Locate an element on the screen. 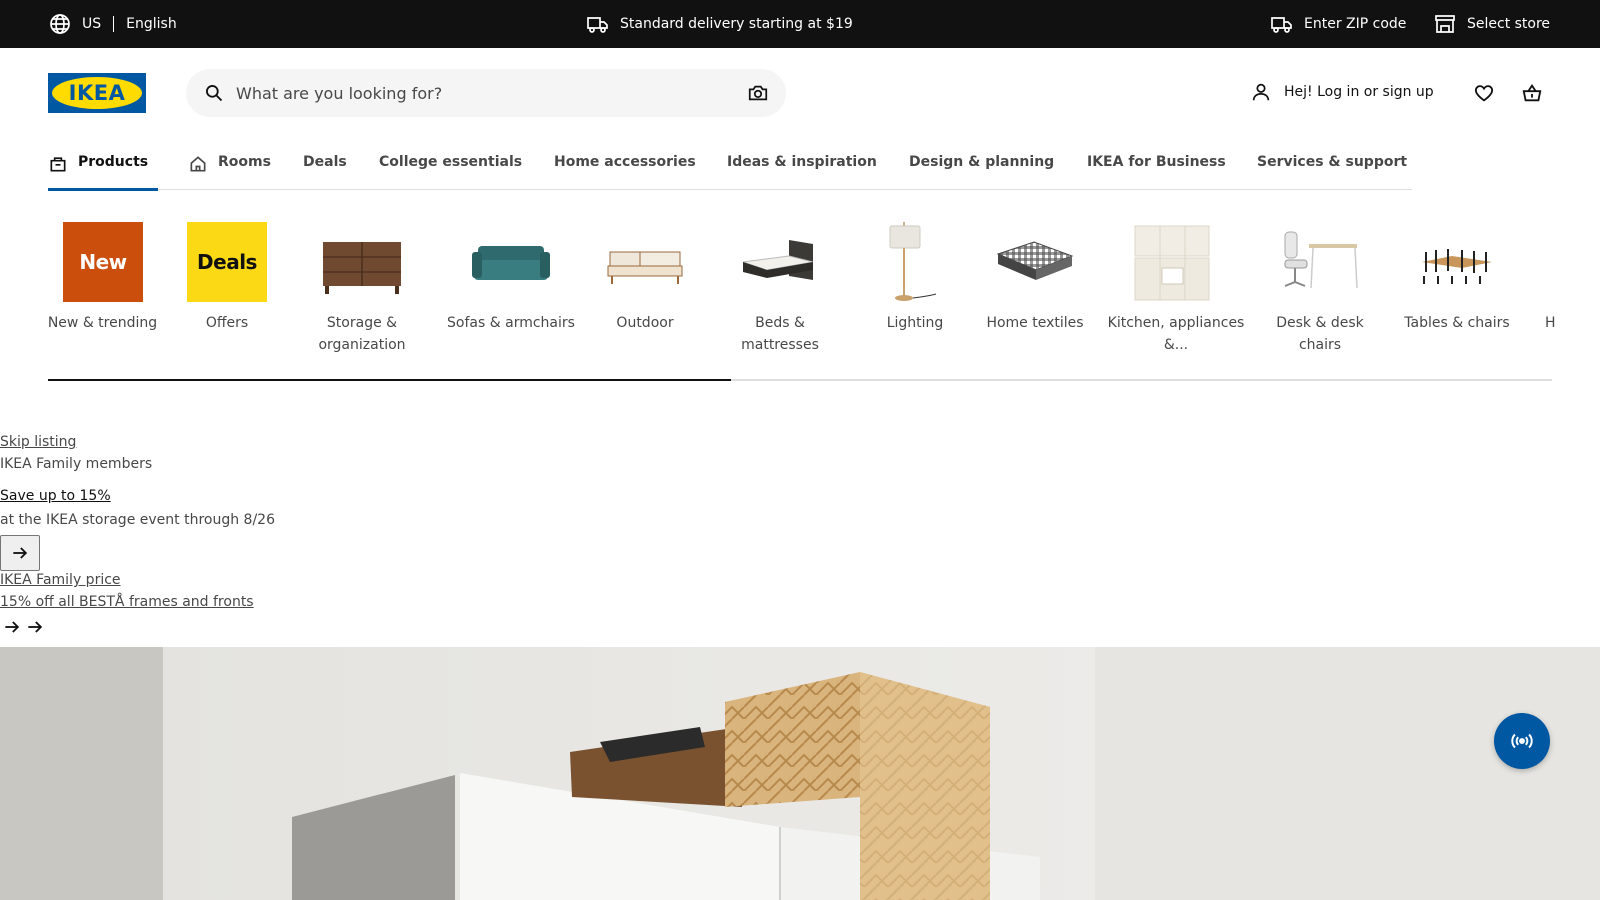 This screenshot has height=900, width=1600. search-icon is located at coordinates (214, 93).